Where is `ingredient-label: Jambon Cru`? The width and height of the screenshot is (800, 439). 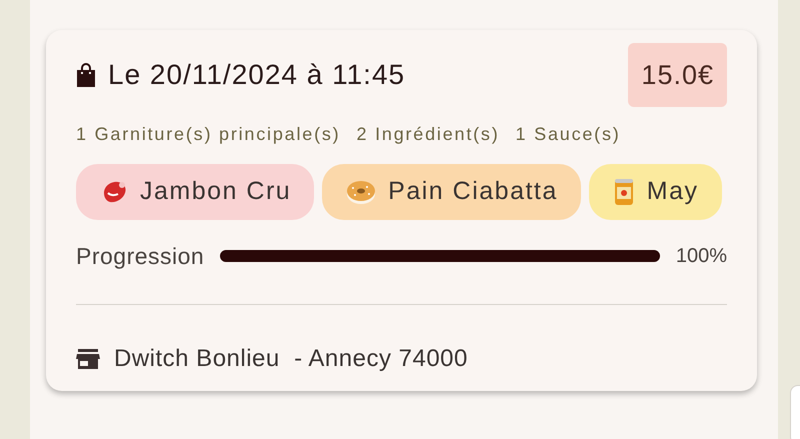 ingredient-label: Jambon Cru is located at coordinates (216, 192).